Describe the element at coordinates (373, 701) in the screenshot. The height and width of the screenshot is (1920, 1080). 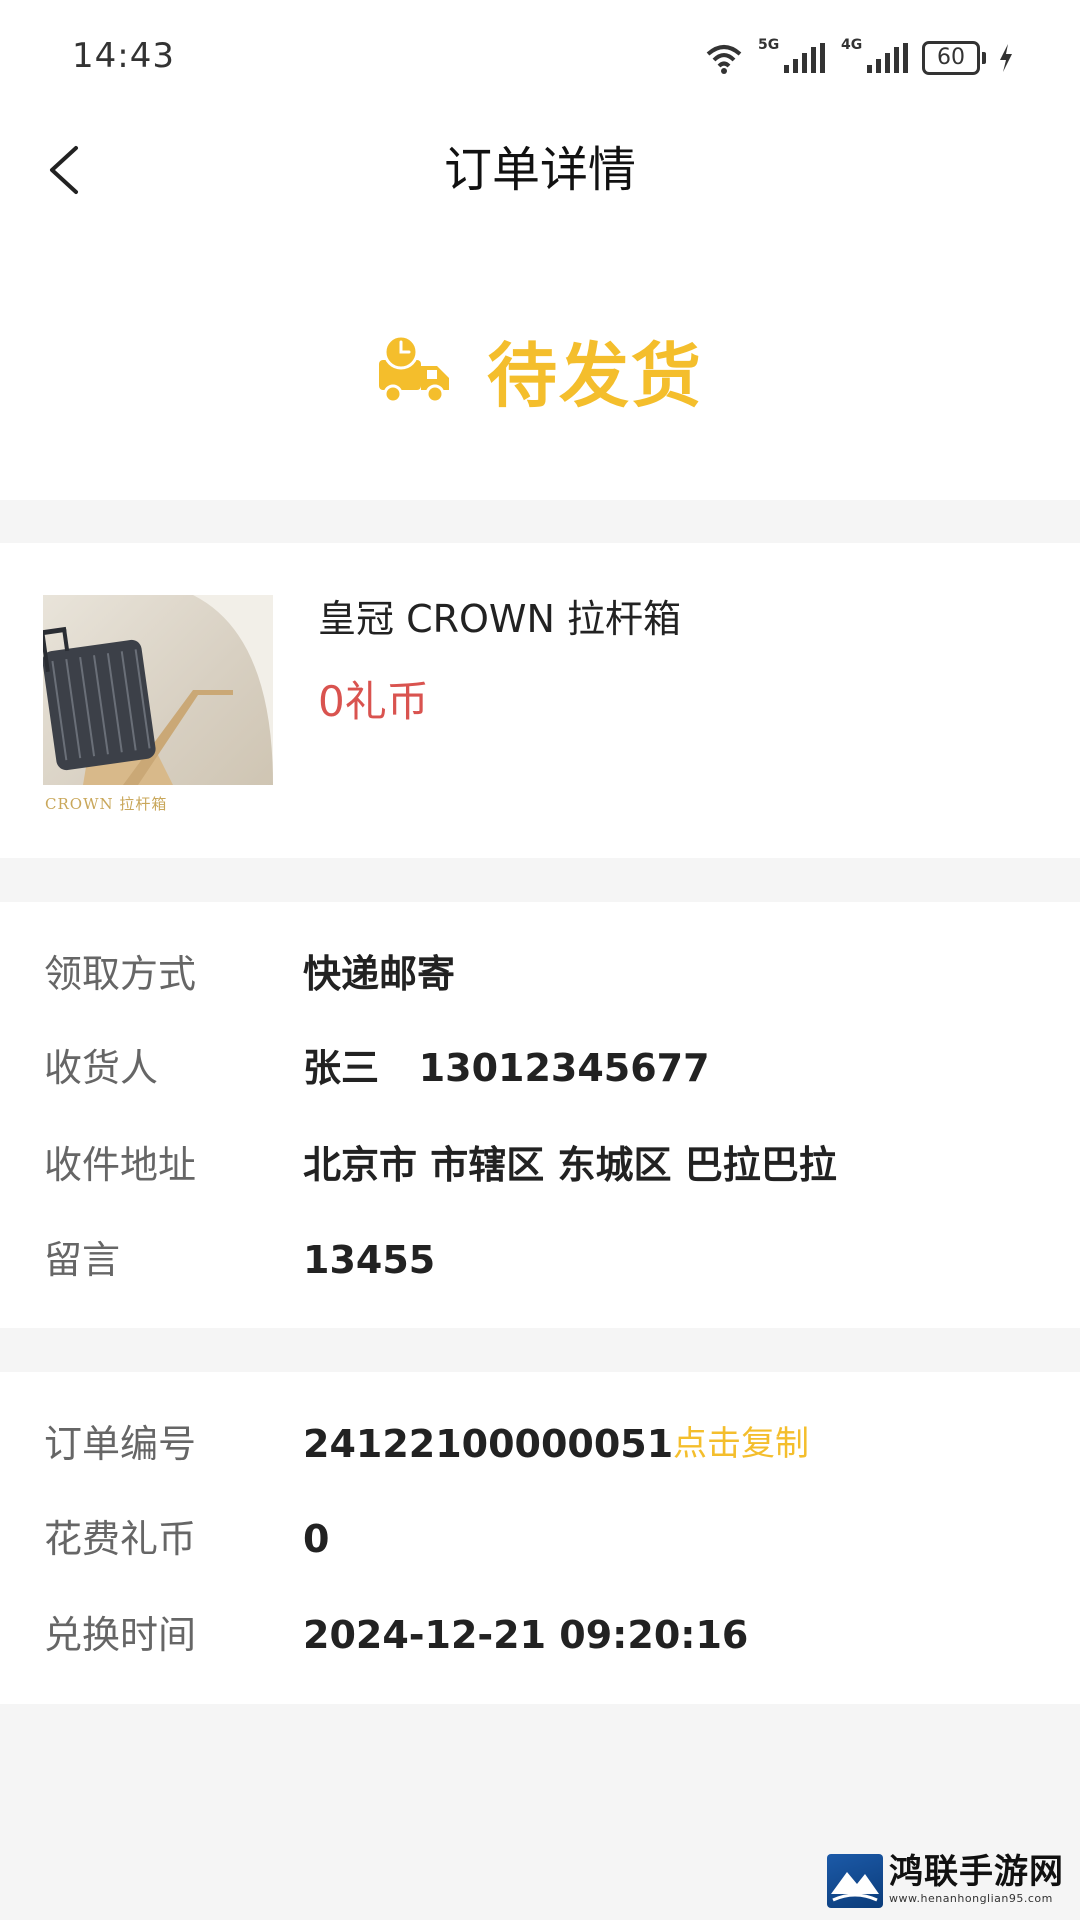
I see `product-price: 0礼币` at that location.